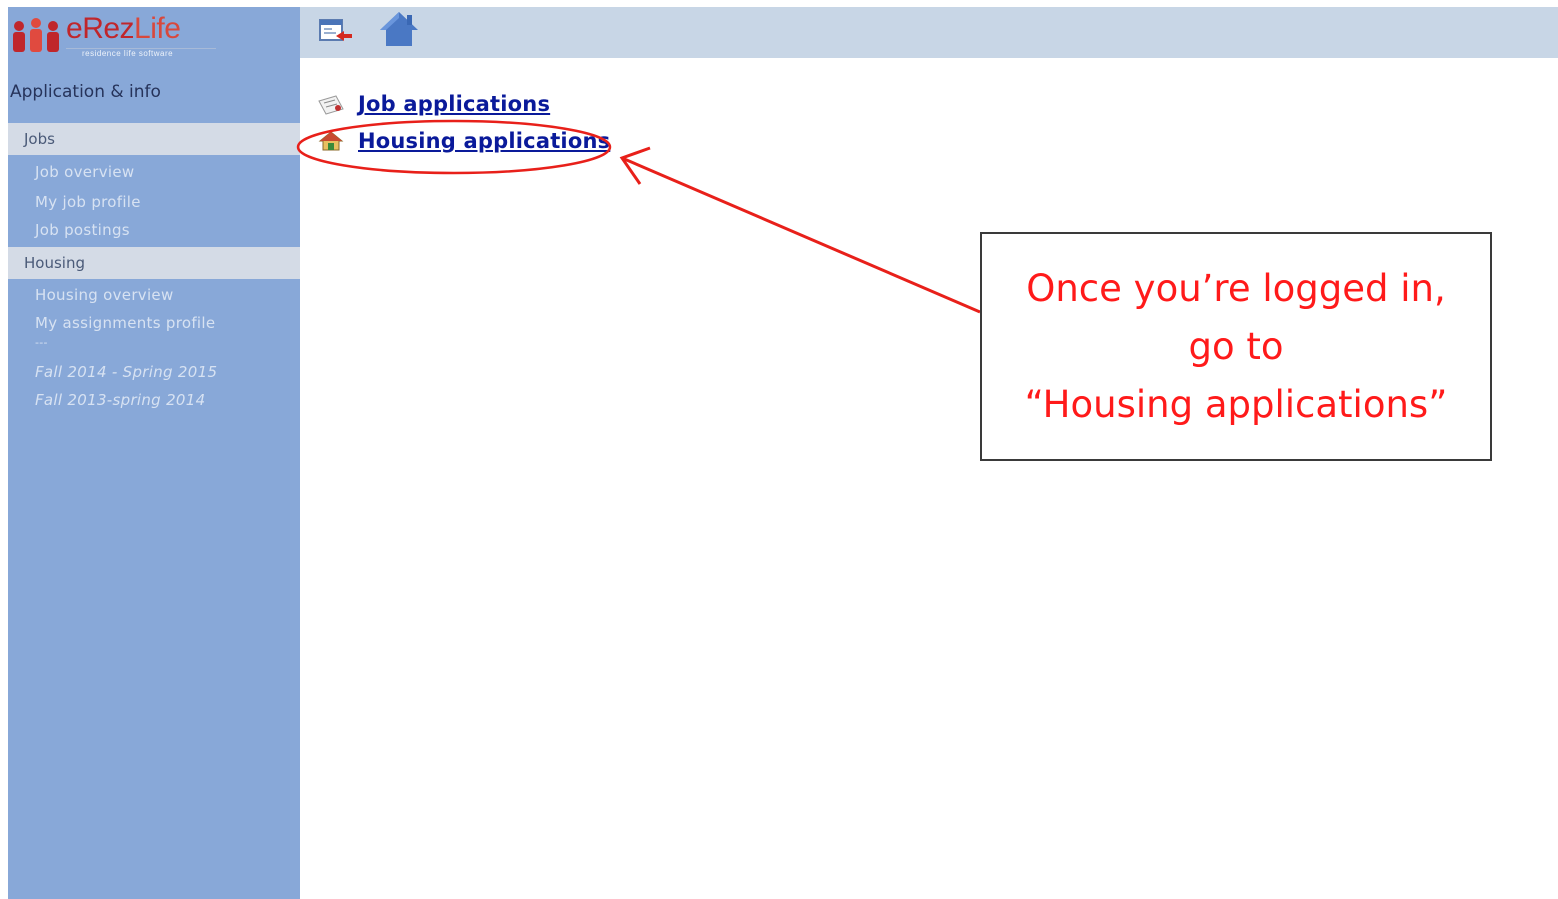 The image size is (1558, 899). I want to click on logout-icon, so click(336, 32).